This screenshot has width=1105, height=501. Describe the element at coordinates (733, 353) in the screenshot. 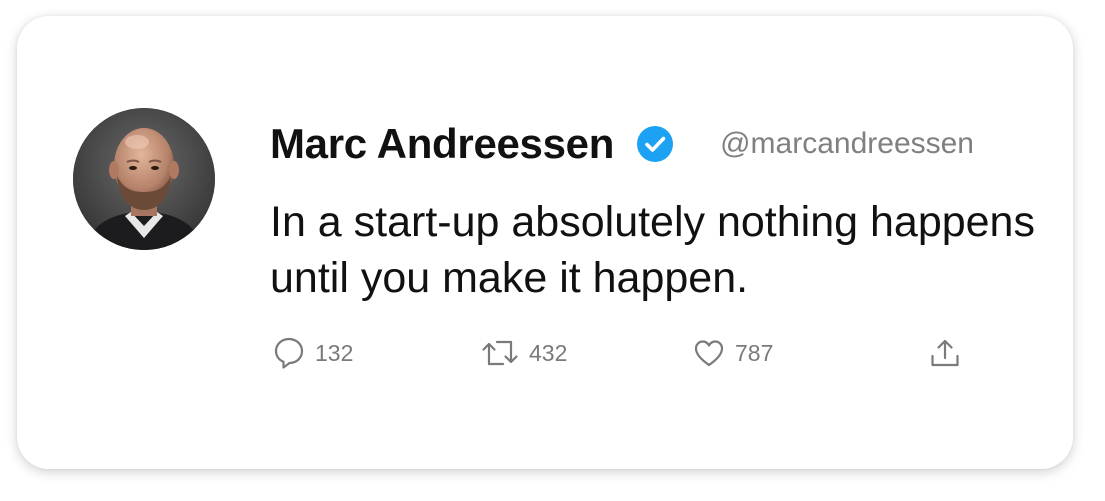

I see `like-button: 787` at that location.